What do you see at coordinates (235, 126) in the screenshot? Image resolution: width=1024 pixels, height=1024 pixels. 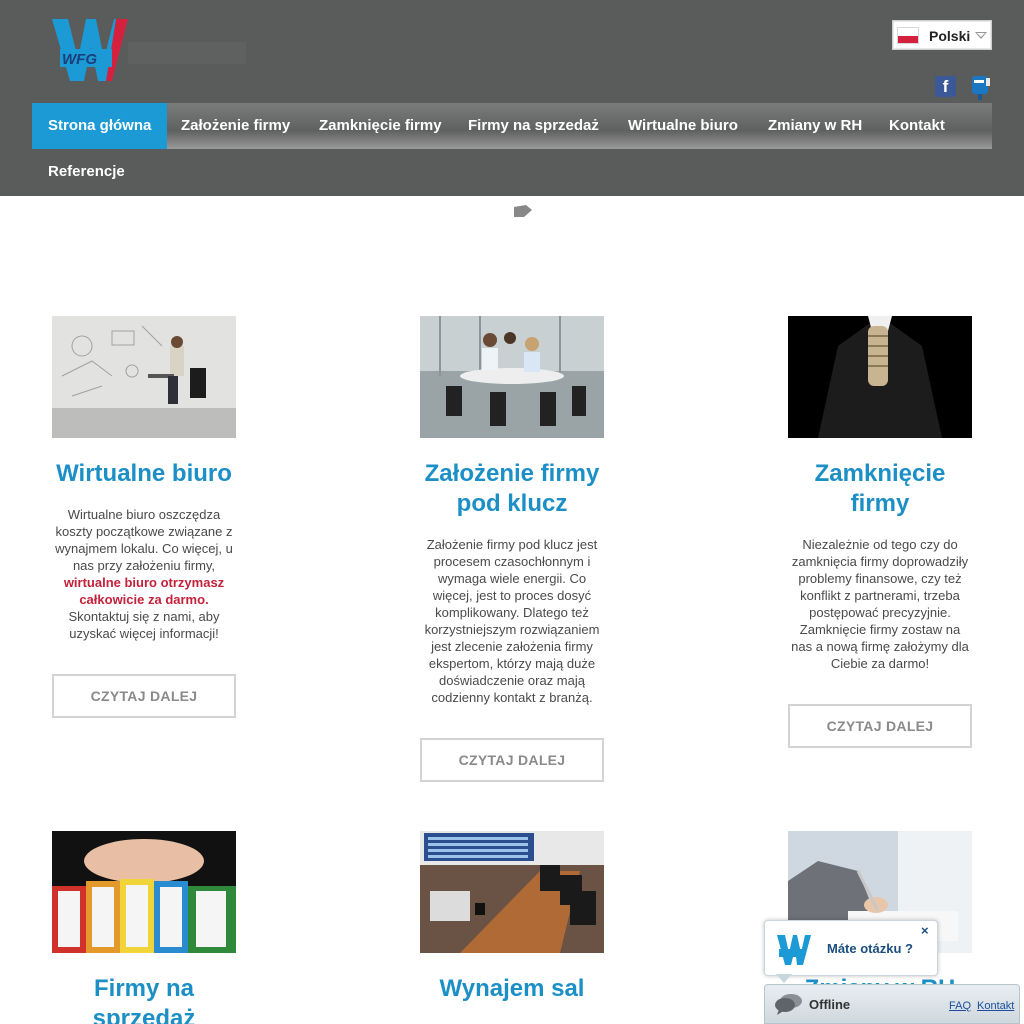 I see `nav-item-zalozenie-firmy: Założenie firmy` at bounding box center [235, 126].